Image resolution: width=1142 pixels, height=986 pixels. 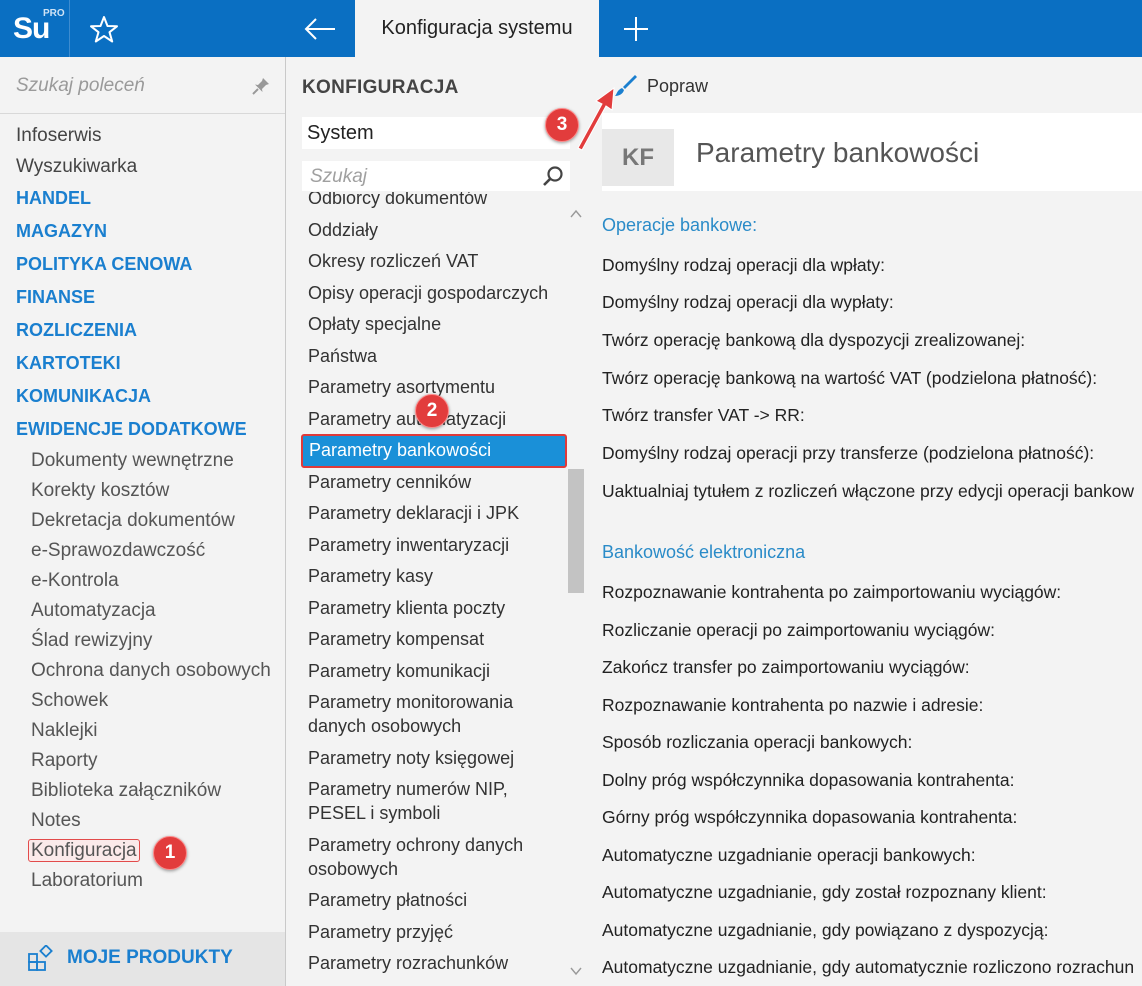 I want to click on sidebar-item-label: Konfiguracja, so click(x=84, y=850).